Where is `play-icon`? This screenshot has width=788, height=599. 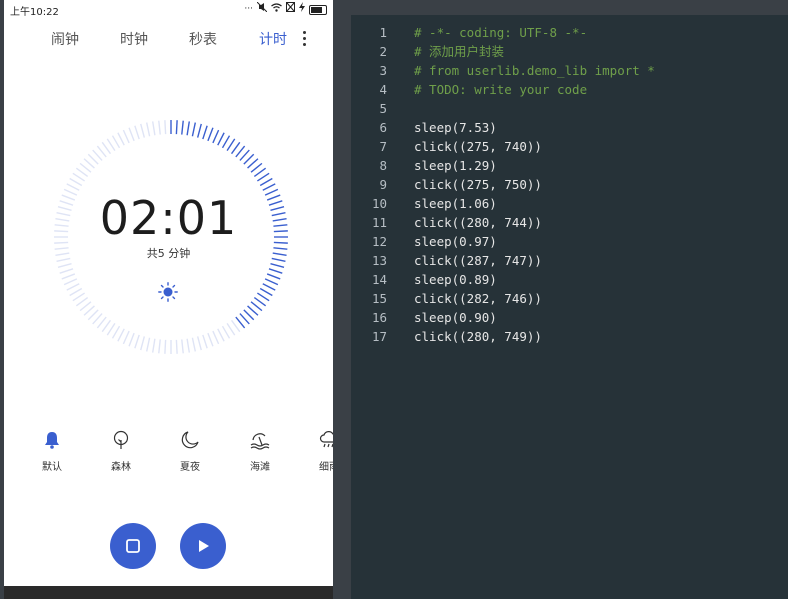 play-icon is located at coordinates (204, 546).